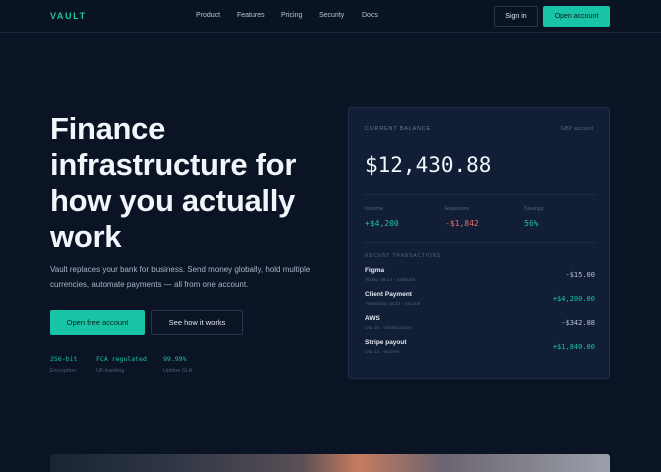 This screenshot has width=661, height=472. I want to click on transaction-meta: Oct 12 · Income, so click(382, 352).